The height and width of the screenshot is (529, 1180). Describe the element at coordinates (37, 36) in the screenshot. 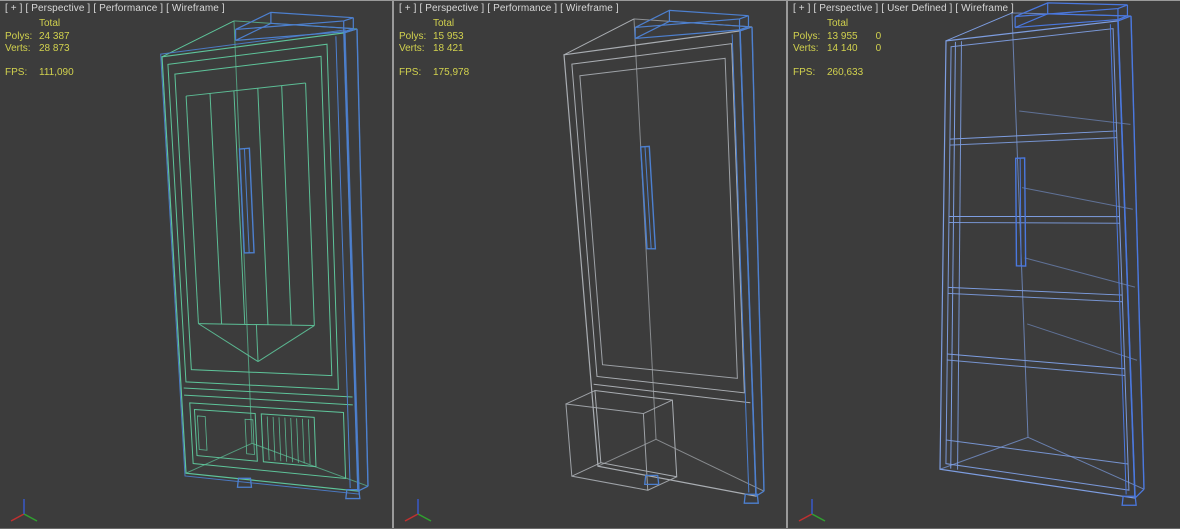

I see `stat-polys-row: Polys: 24 387` at that location.